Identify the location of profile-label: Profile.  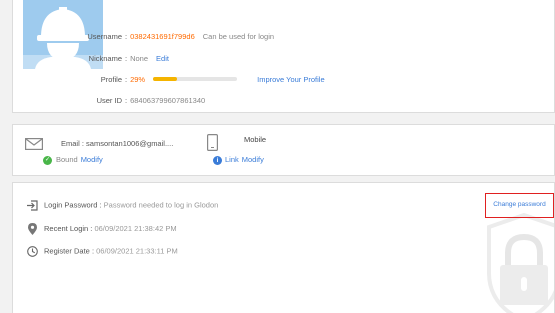
(111, 79).